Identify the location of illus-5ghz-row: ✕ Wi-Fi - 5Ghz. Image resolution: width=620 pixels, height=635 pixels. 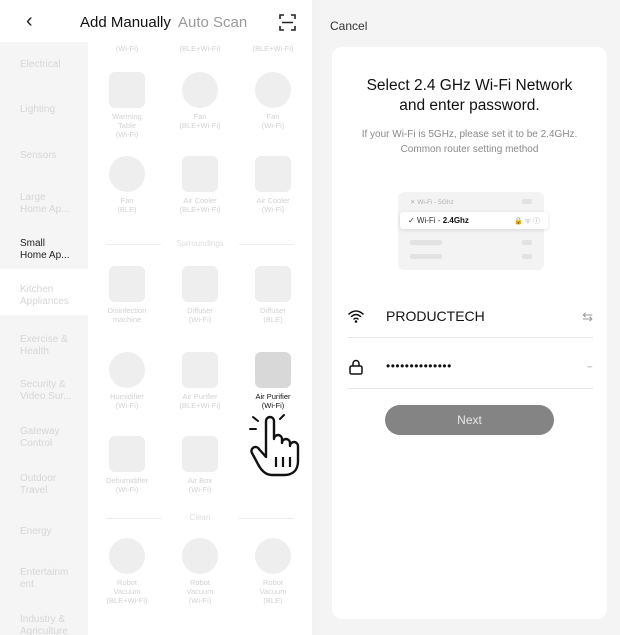
(432, 202).